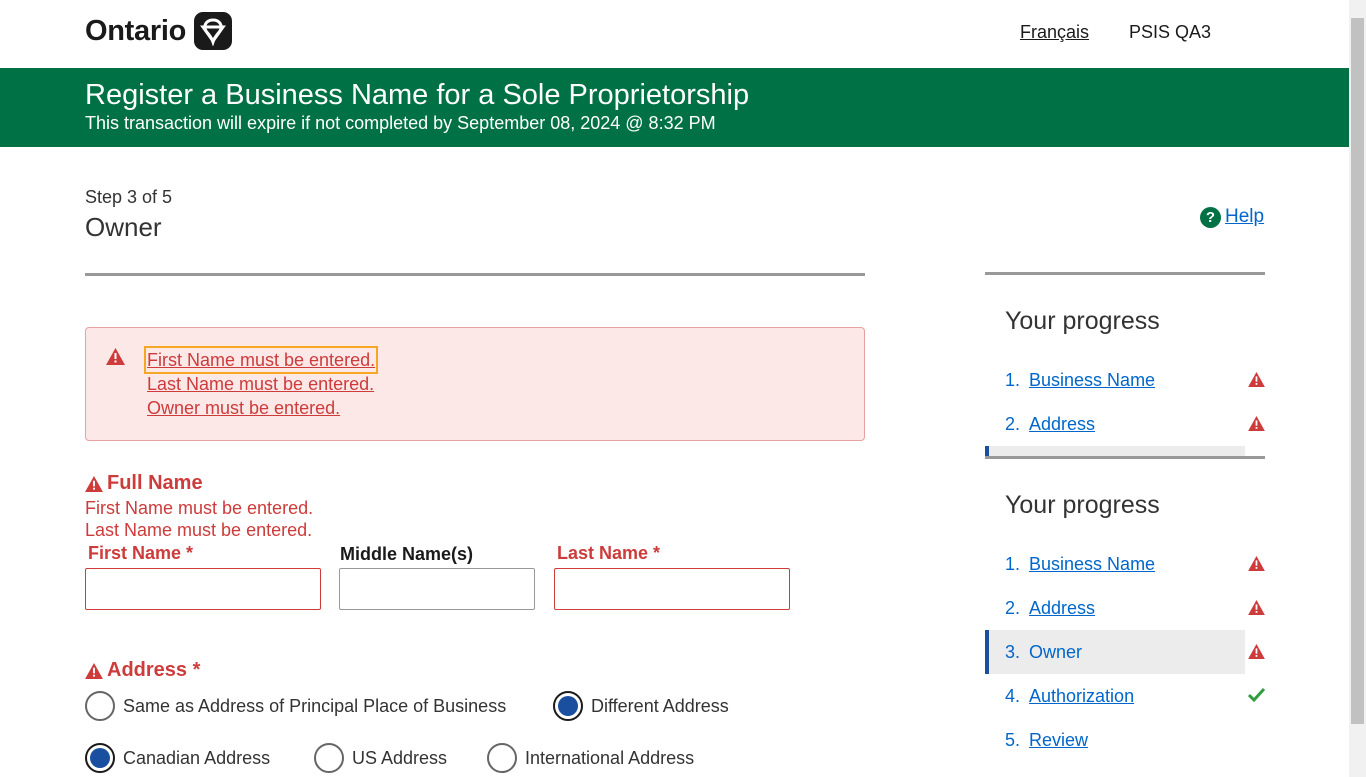 The image size is (1366, 777). Describe the element at coordinates (197, 757) in the screenshot. I see `radio-label: Canadian Address` at that location.